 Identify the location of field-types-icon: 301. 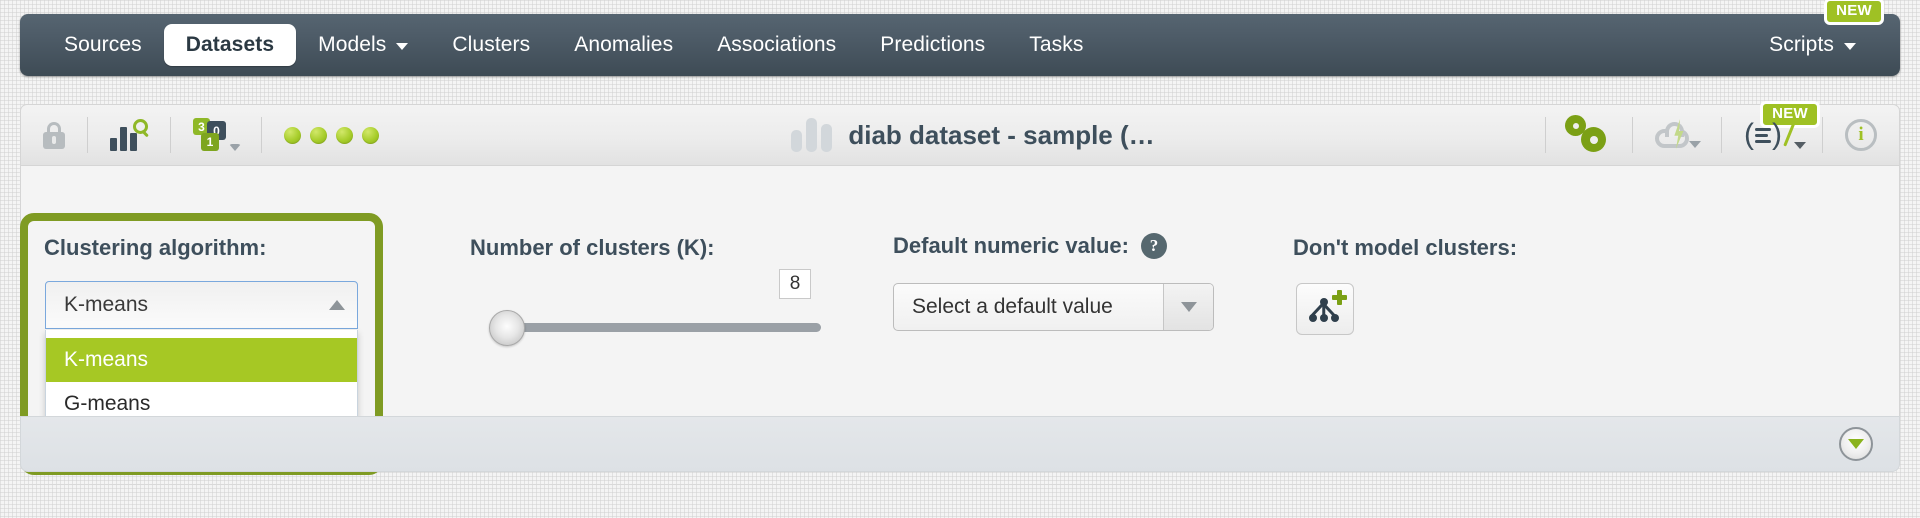
(217, 135).